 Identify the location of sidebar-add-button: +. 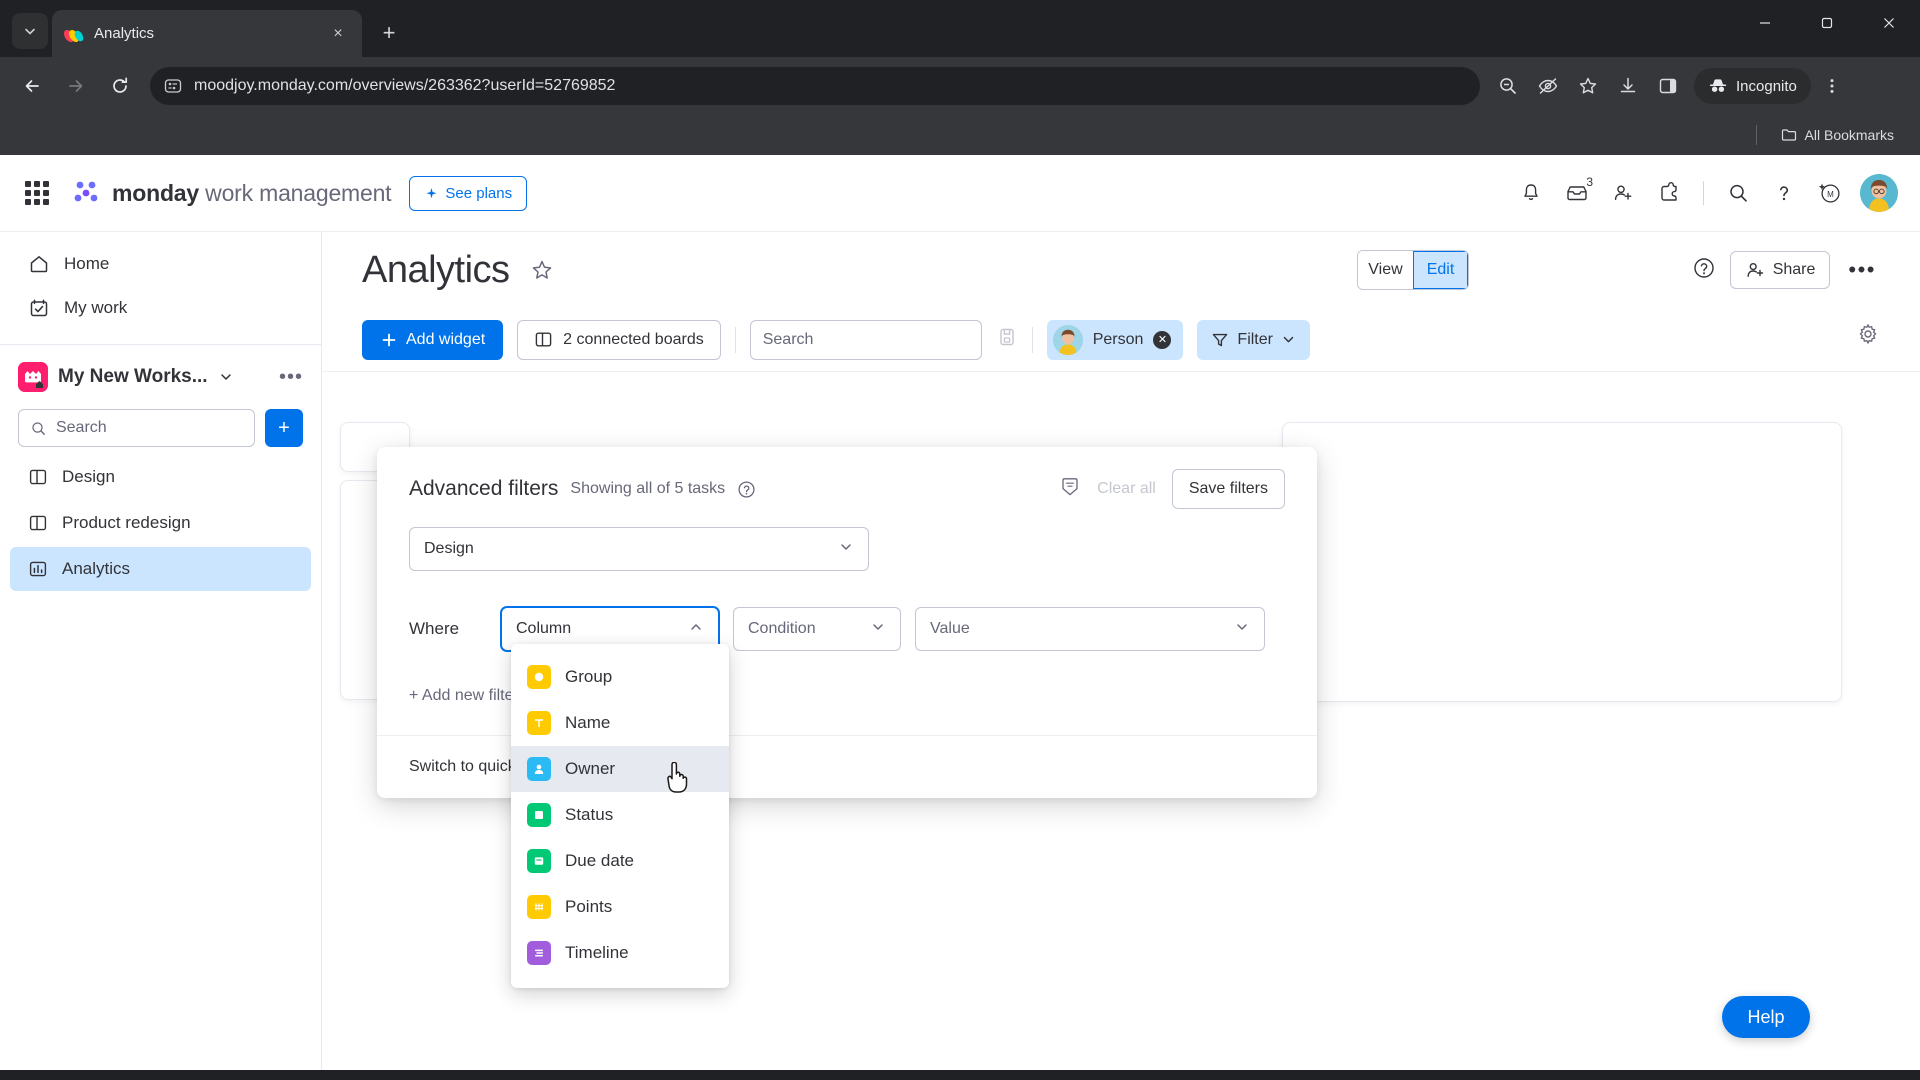
(284, 428).